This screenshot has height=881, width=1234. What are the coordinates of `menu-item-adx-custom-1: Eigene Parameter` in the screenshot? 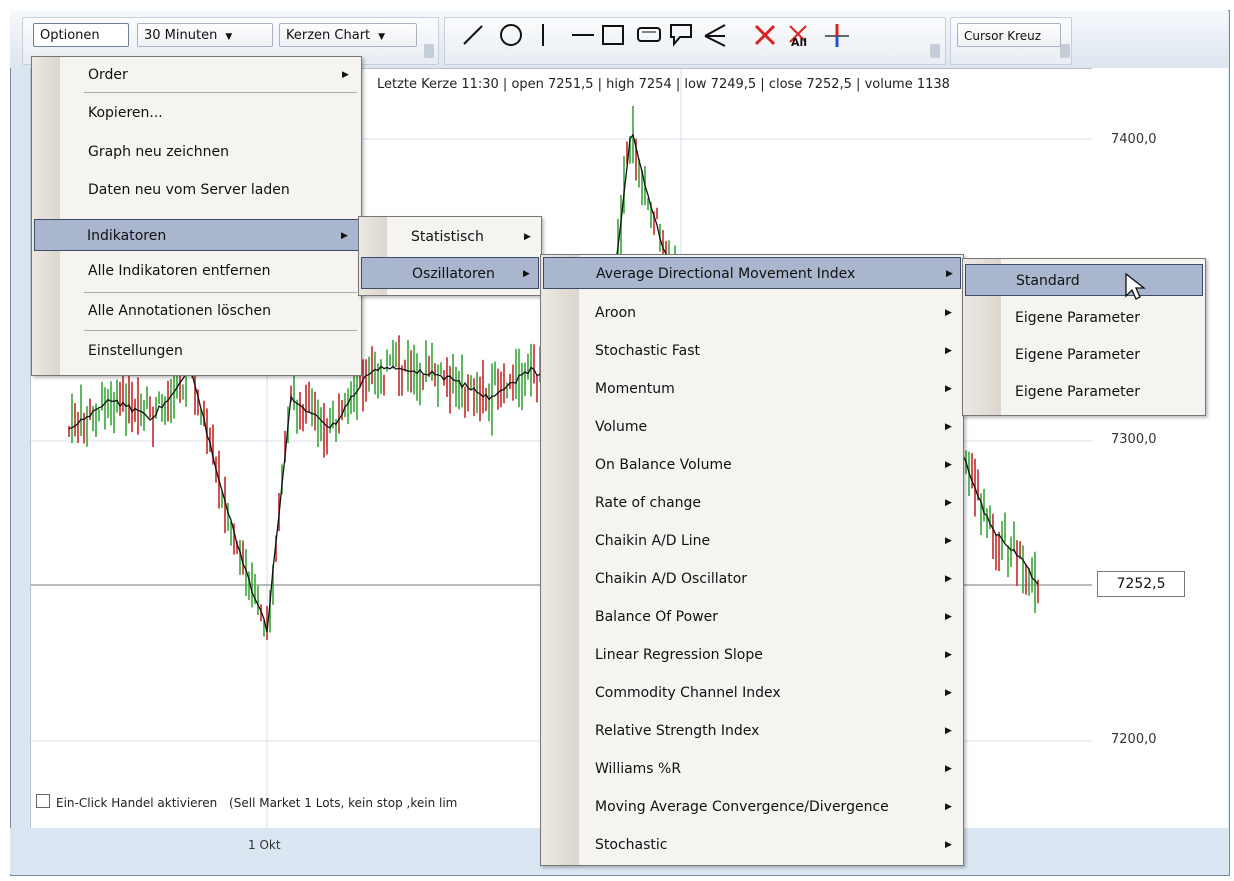 It's located at (1084, 318).